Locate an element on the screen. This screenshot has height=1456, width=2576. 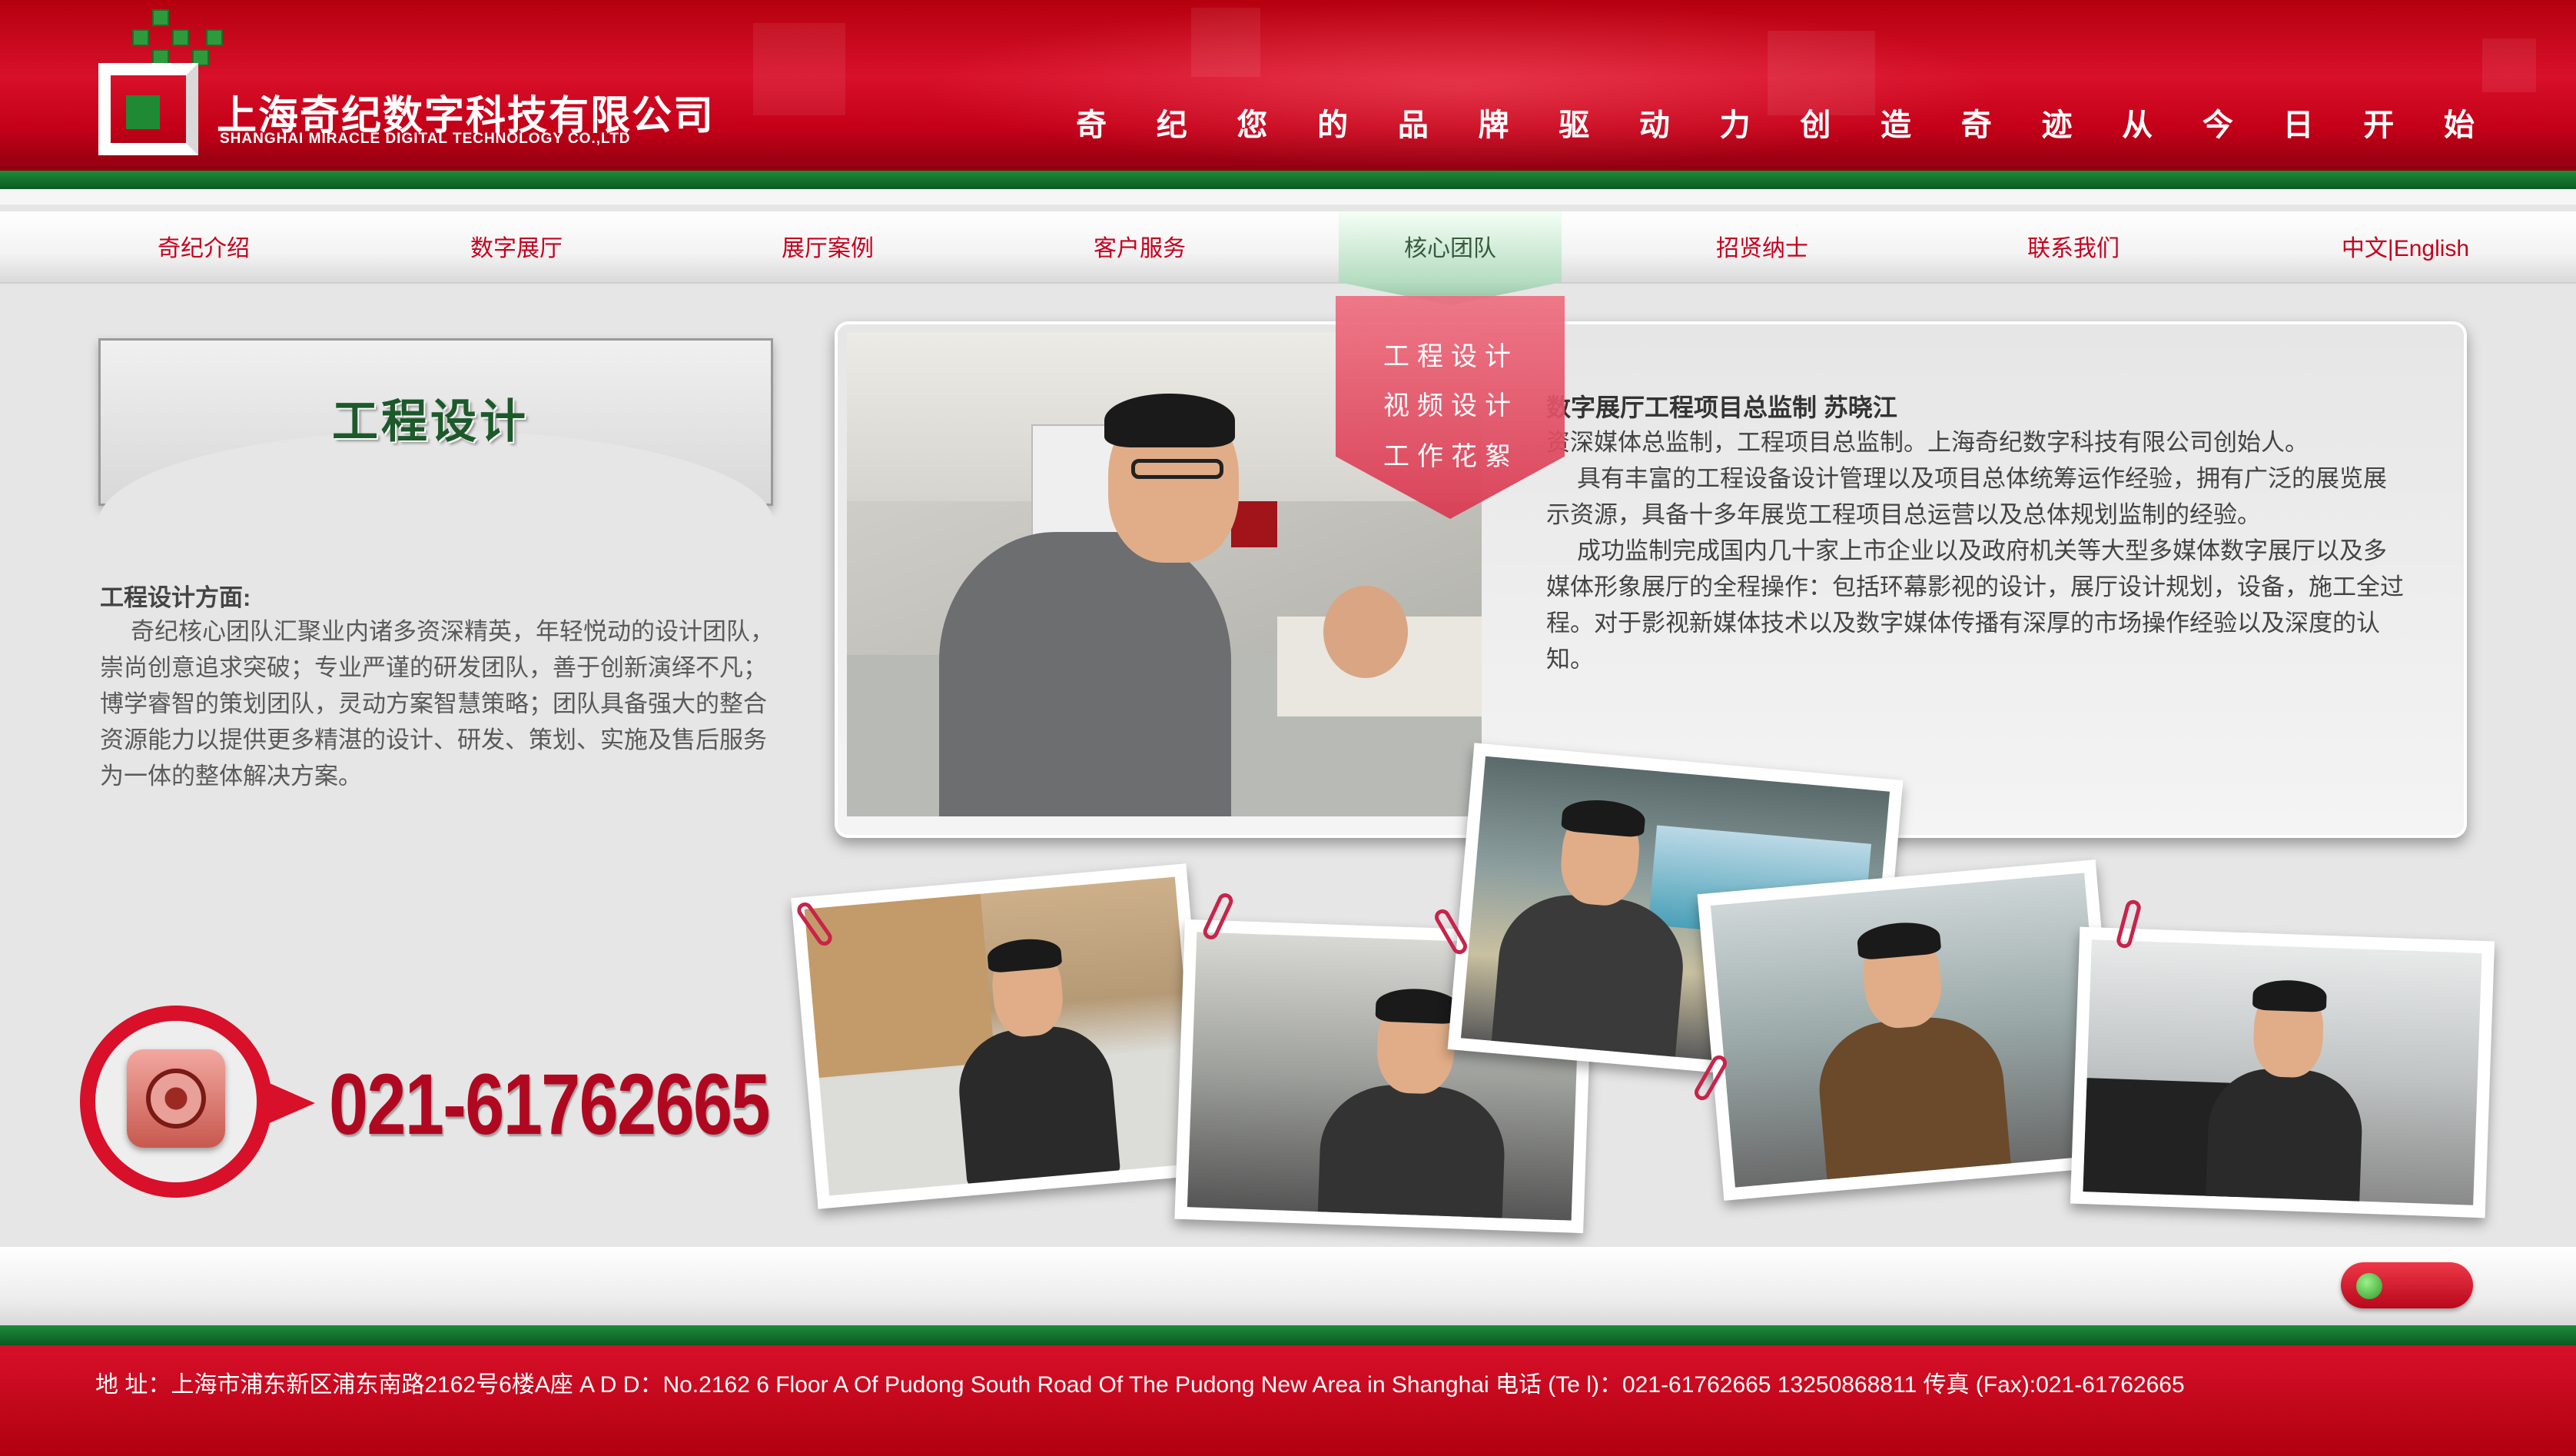
slogan-char: 今 is located at coordinates (2217, 125).